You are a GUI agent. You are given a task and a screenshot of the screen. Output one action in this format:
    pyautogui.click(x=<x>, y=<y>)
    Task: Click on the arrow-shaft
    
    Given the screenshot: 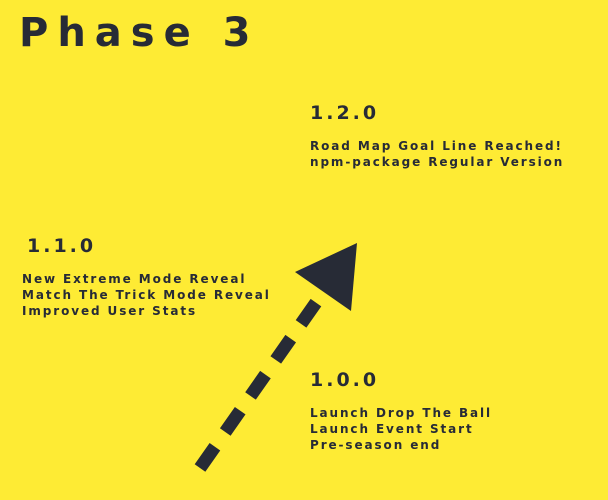 What is the action you would take?
    pyautogui.click(x=261, y=381)
    